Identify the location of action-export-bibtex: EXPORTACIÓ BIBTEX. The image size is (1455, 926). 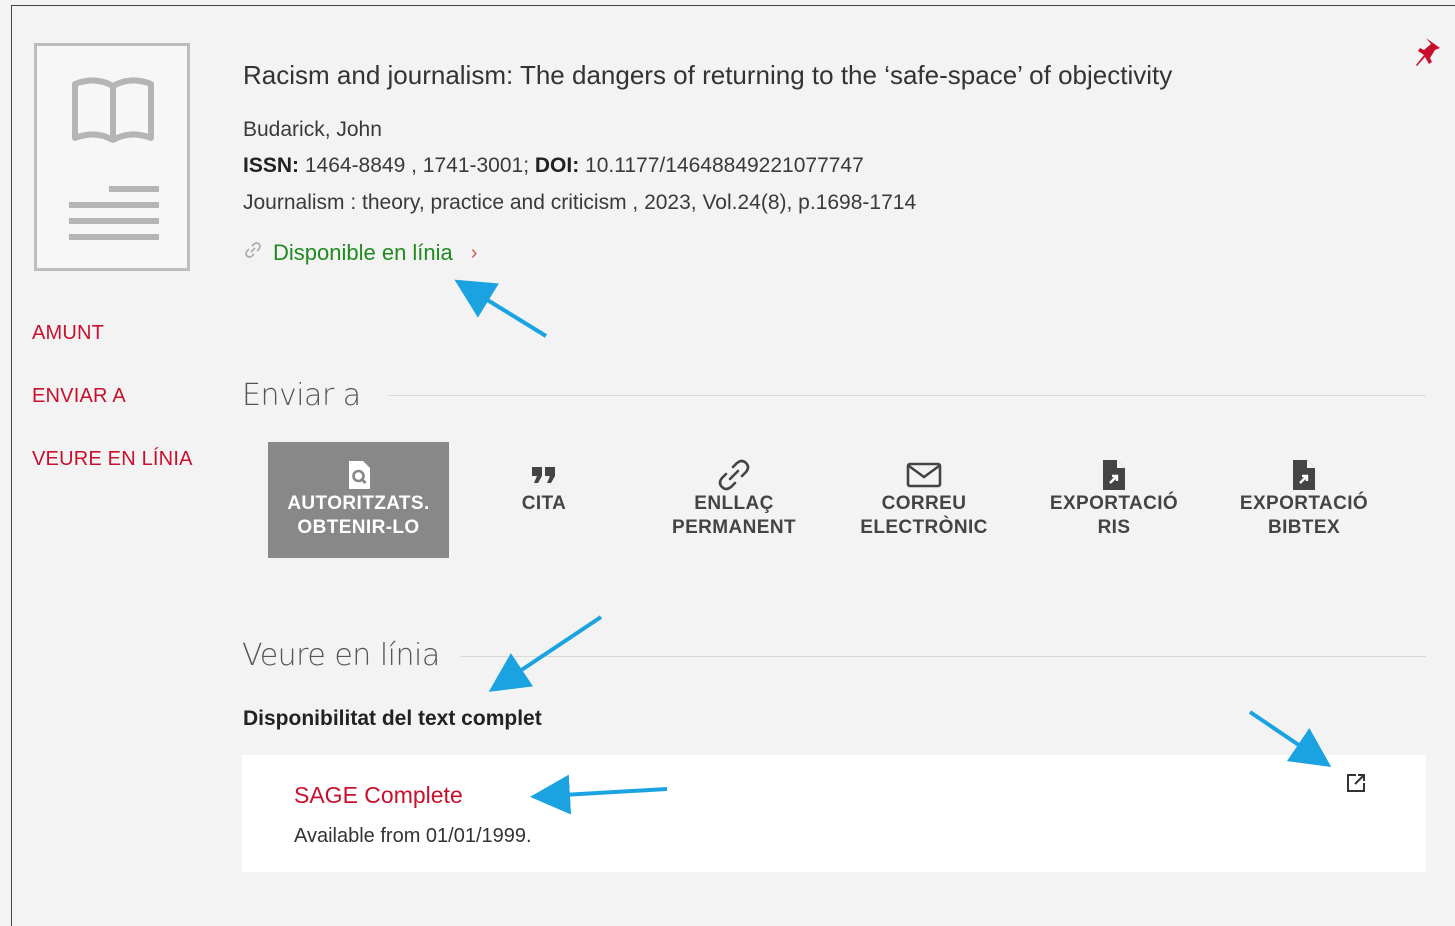
(1304, 500).